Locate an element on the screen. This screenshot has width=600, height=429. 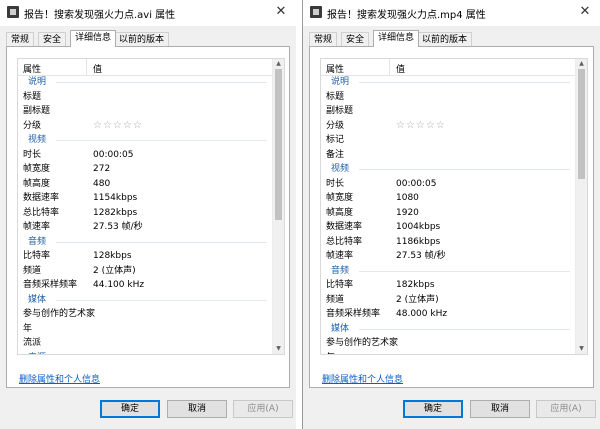
property-row: 比特率 128kbps is located at coordinates (145, 256).